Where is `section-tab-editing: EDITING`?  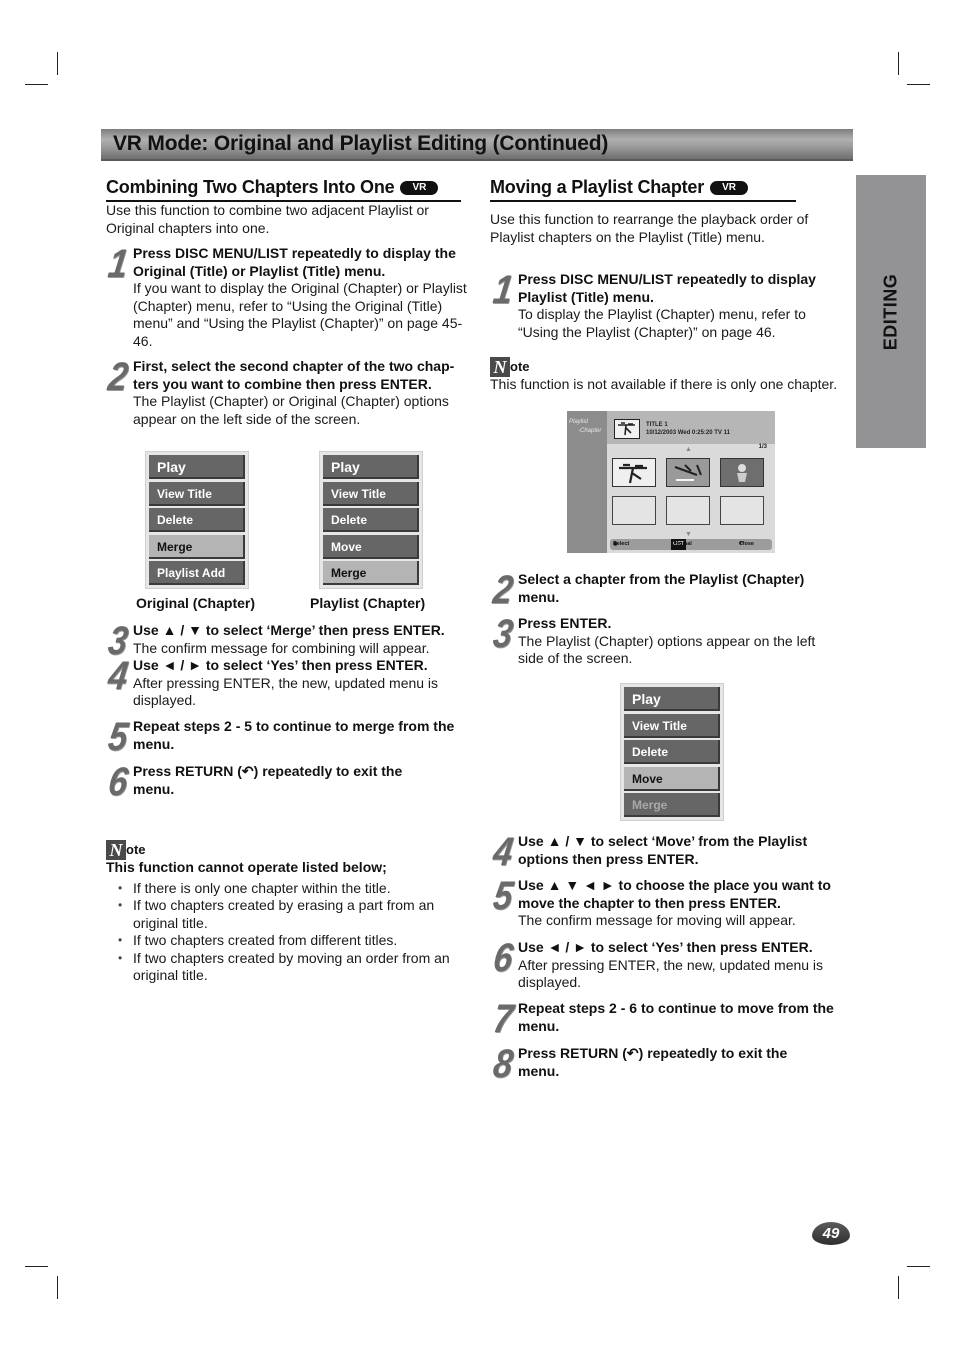
section-tab-editing: EDITING is located at coordinates (891, 311).